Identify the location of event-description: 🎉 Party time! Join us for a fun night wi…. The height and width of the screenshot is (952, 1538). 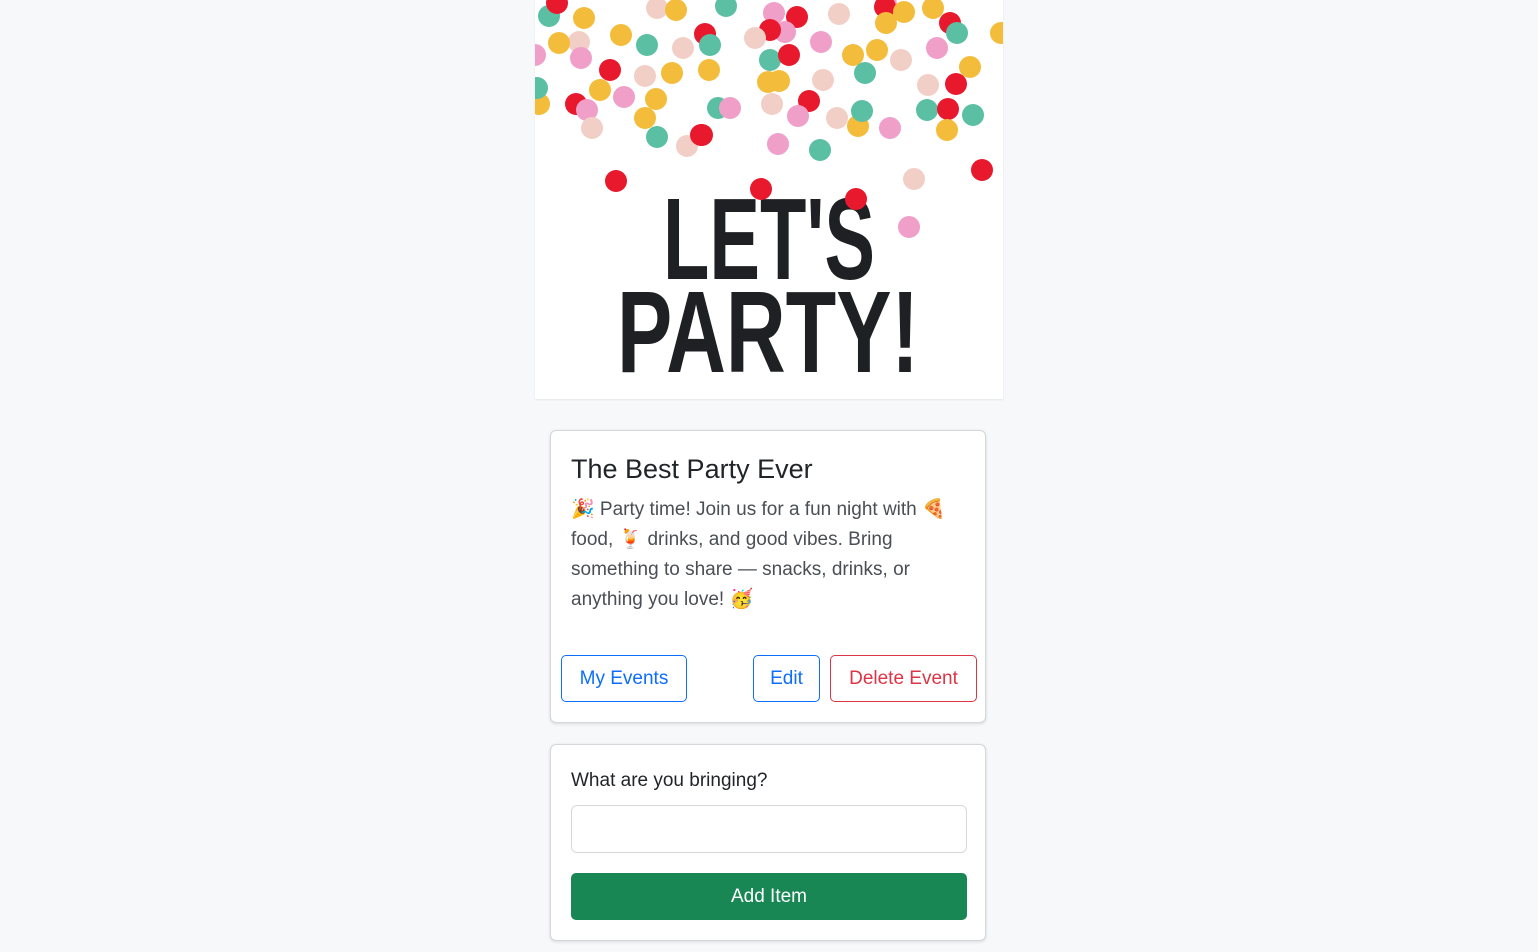
(758, 554).